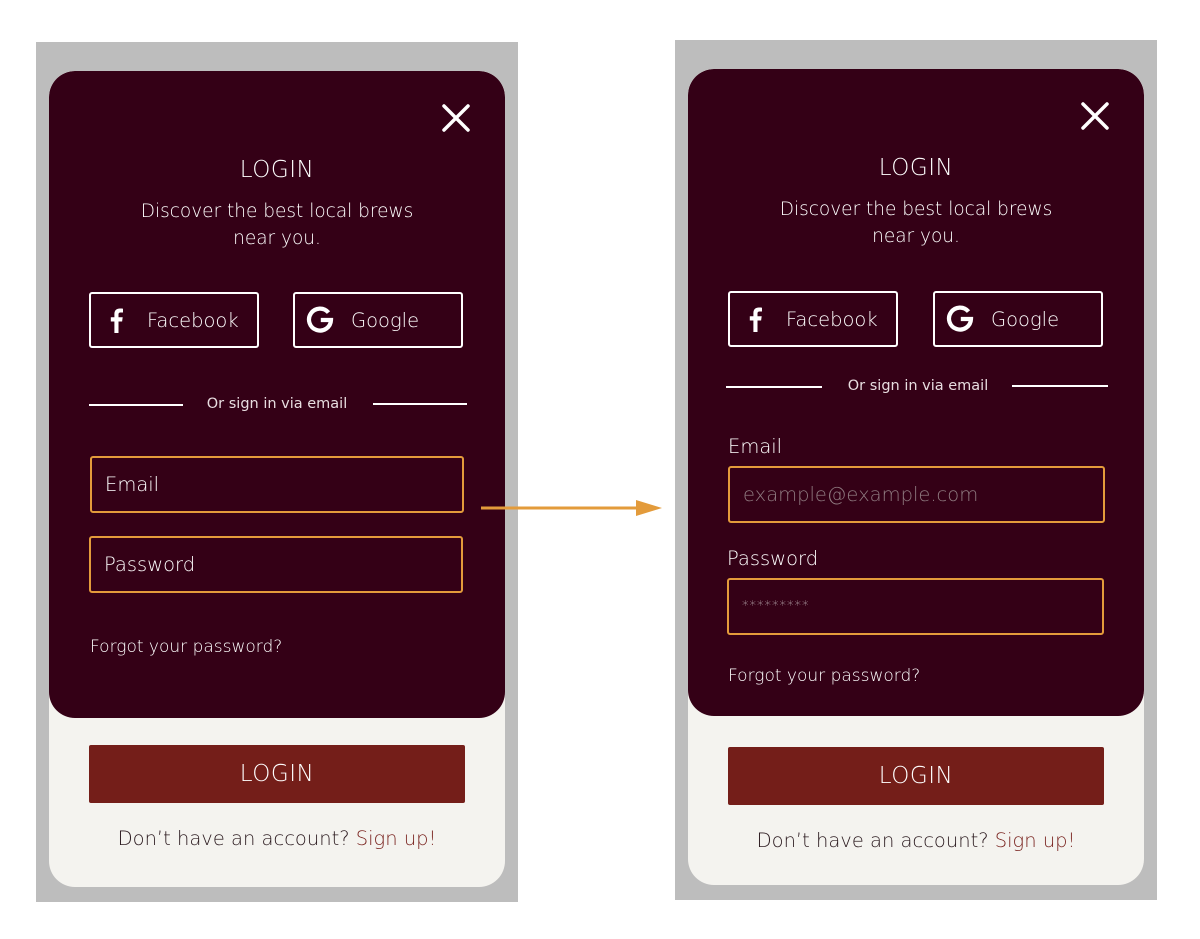  I want to click on password-input: *********, so click(915, 606).